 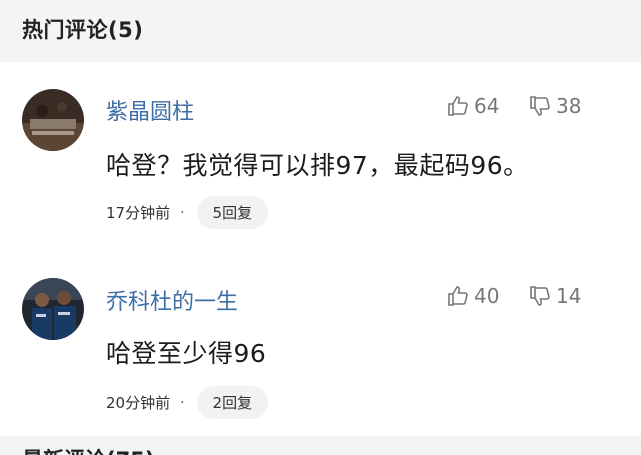 What do you see at coordinates (150, 110) in the screenshot?
I see `username: 紫晶圆柱` at bounding box center [150, 110].